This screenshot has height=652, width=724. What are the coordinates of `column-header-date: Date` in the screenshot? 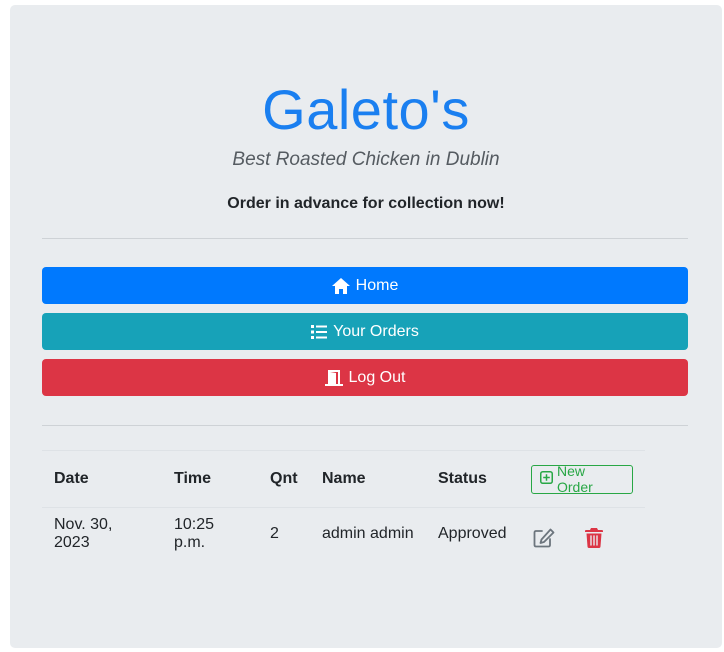 It's located at (102, 479).